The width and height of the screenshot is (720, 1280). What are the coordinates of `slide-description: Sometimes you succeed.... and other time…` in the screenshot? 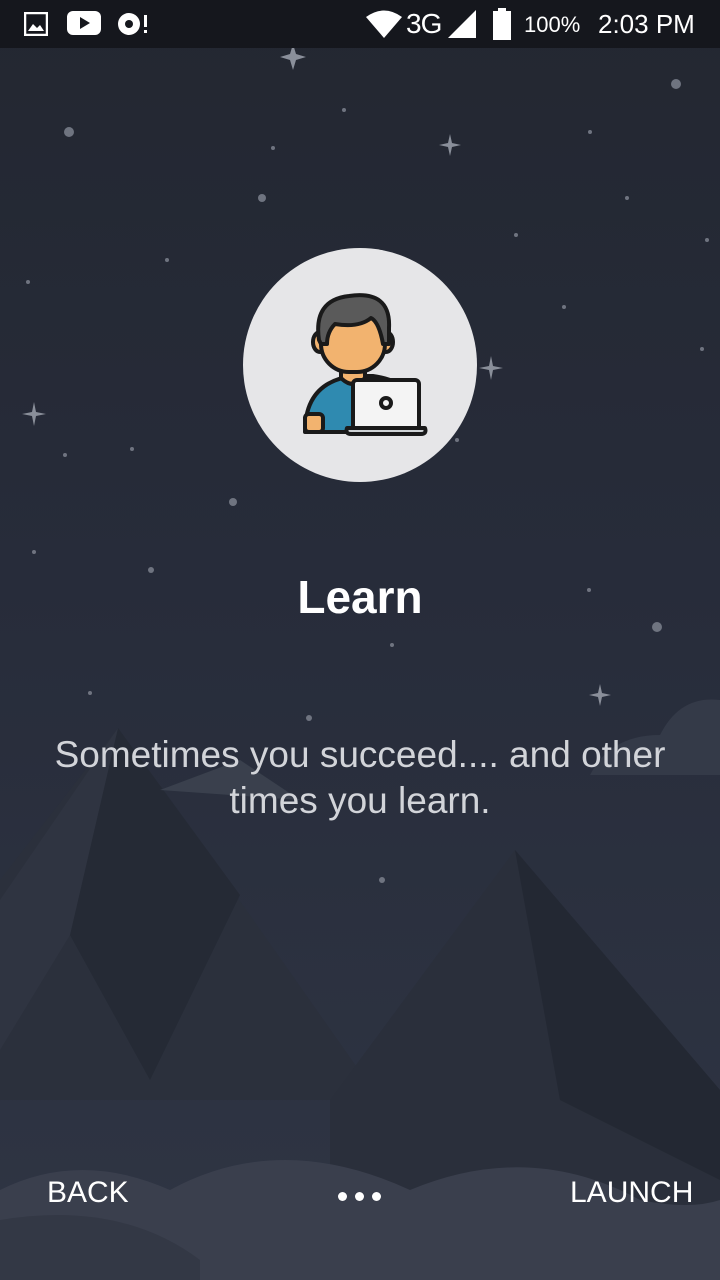 It's located at (360, 777).